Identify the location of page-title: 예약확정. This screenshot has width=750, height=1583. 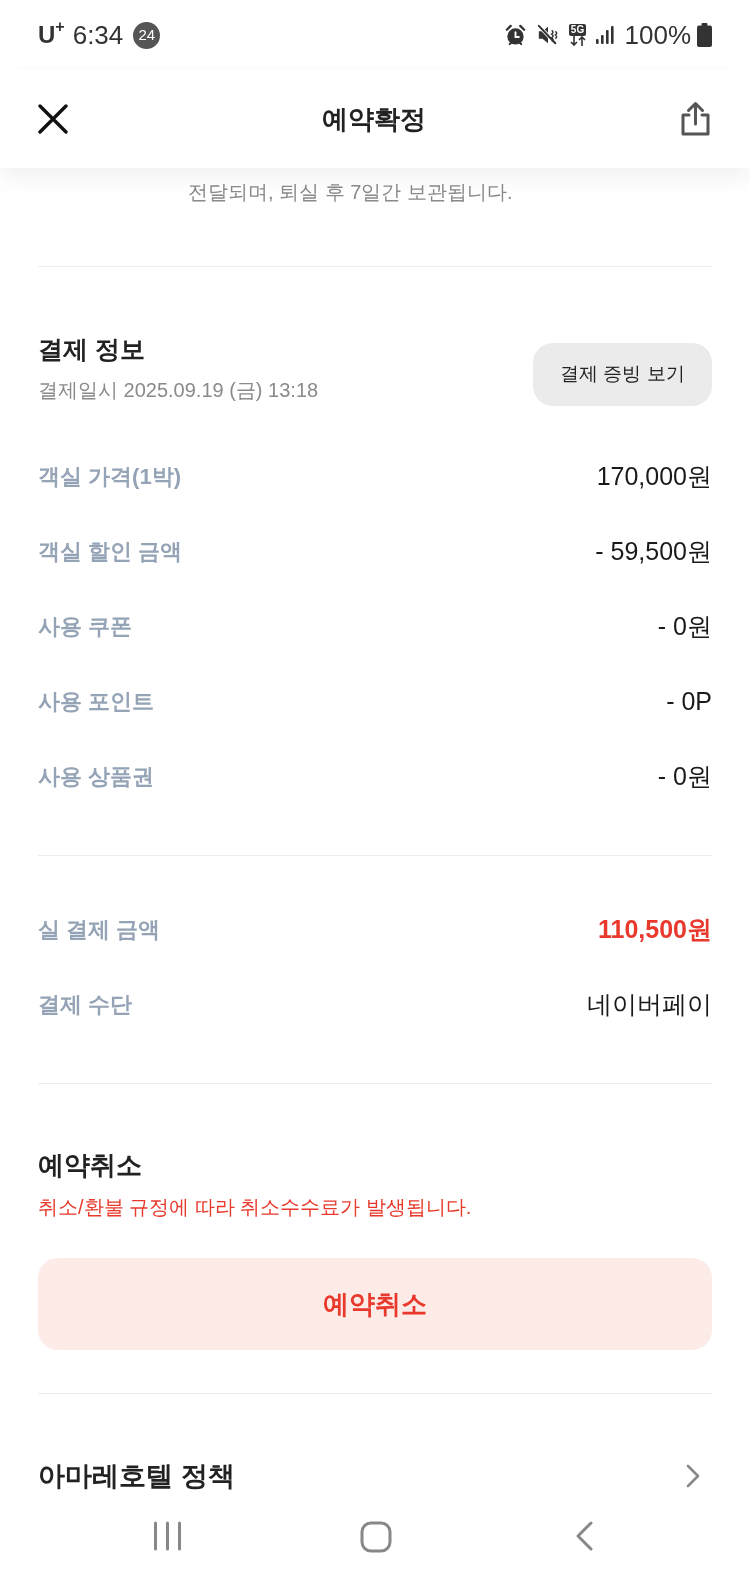
(373, 119).